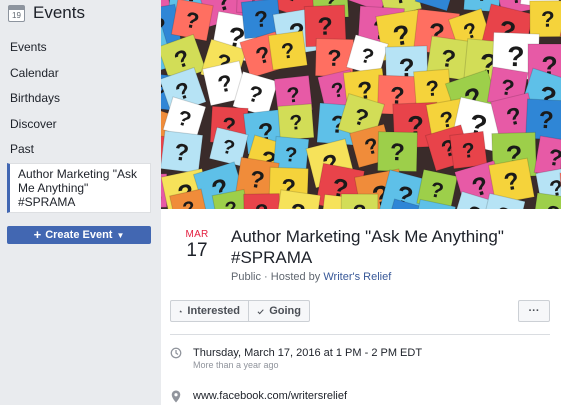 This screenshot has width=561, height=405. I want to click on event-location-link: www.facebook.com/writersrelief, so click(270, 396).